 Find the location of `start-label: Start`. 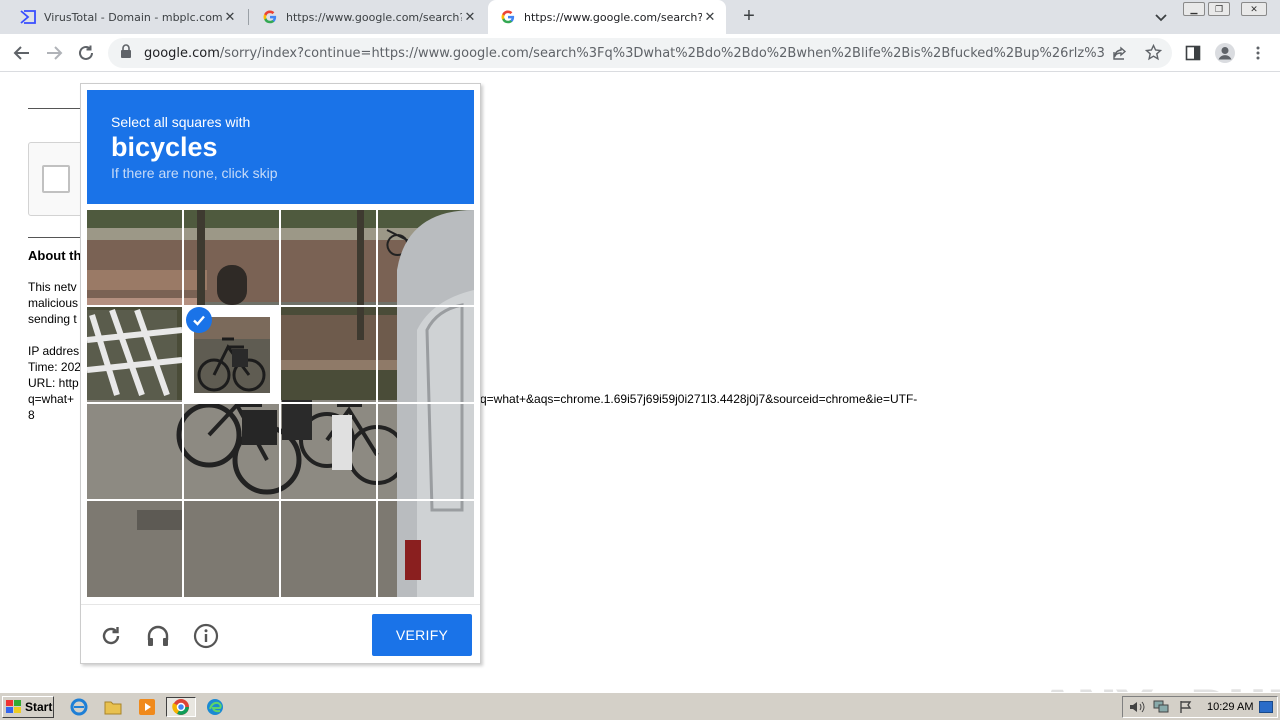

start-label: Start is located at coordinates (39, 707).